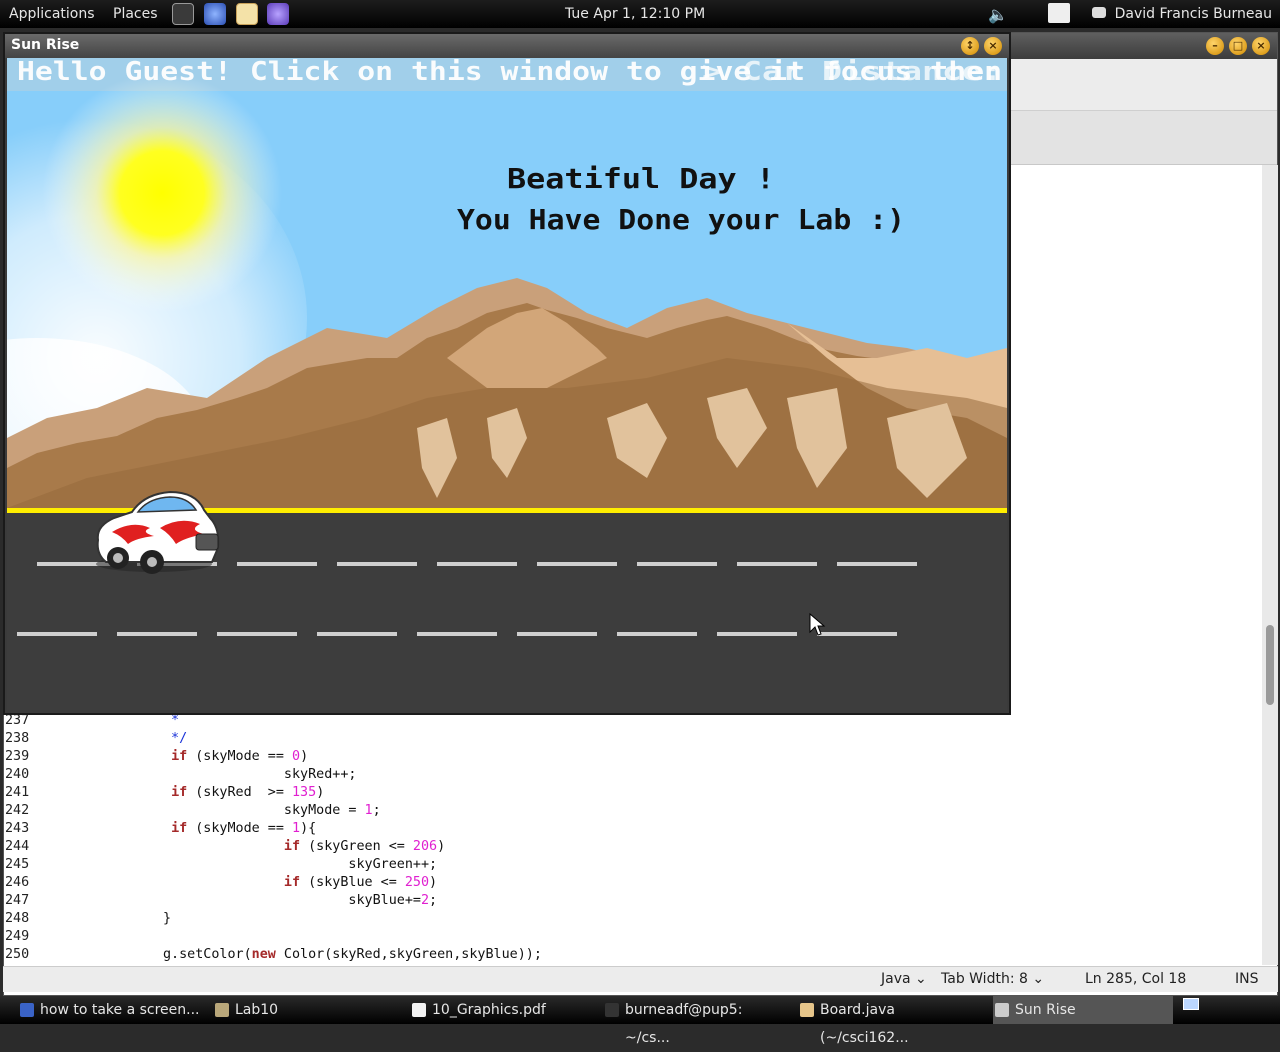 The height and width of the screenshot is (1052, 1280). I want to click on code-token: new, so click(263, 954).